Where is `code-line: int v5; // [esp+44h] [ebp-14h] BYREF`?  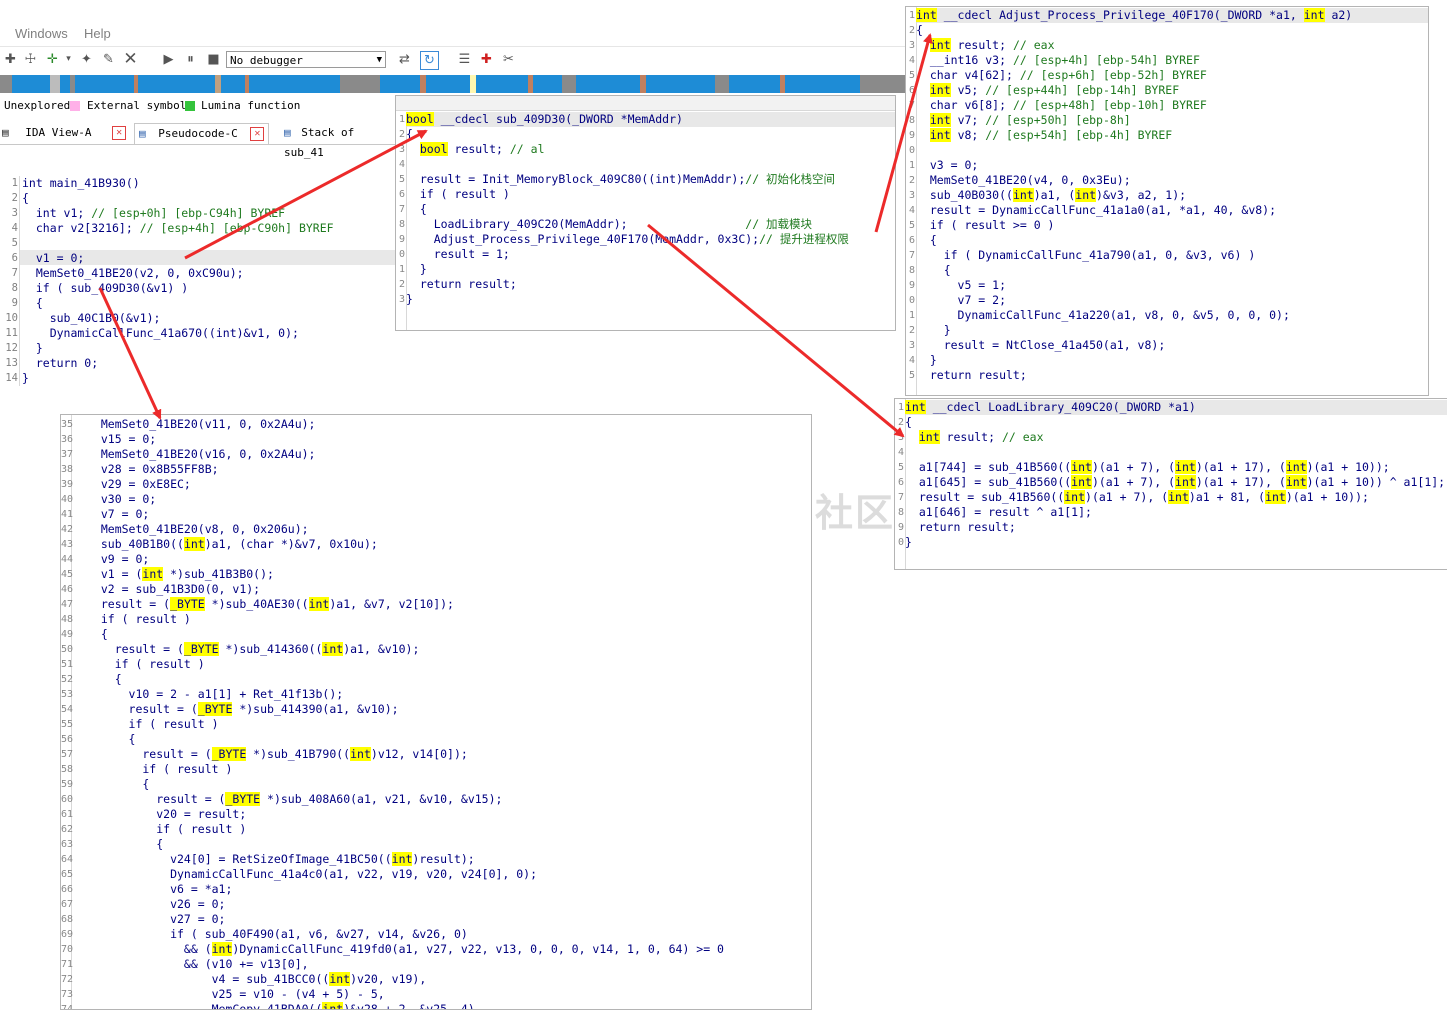
code-line: int v5; // [esp+44h] [ebp-14h] BYREF is located at coordinates (1129, 90).